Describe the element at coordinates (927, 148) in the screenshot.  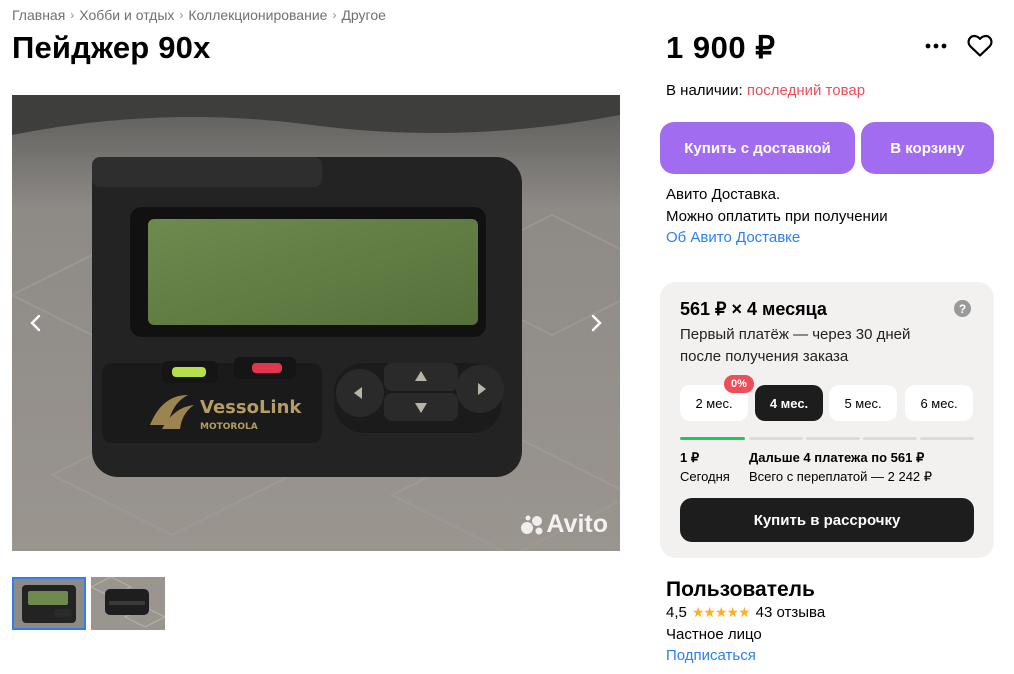
I see `add-to-cart-button: В корзину` at that location.